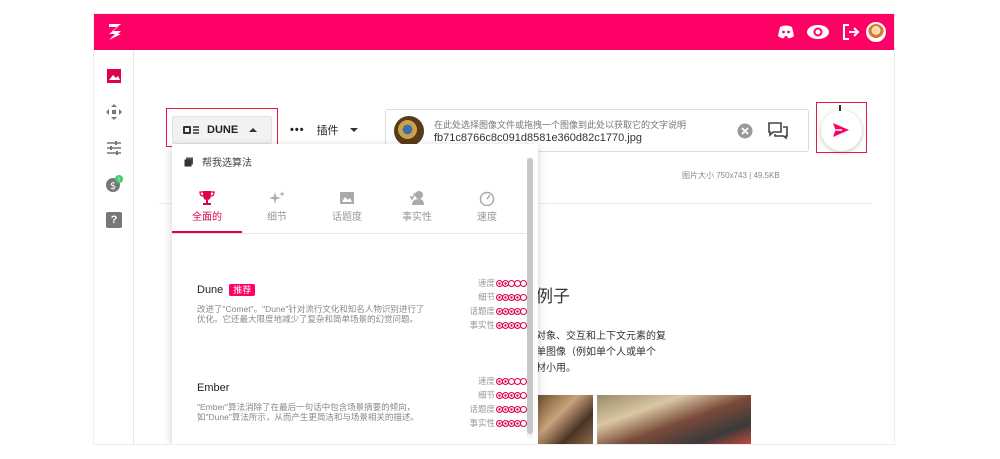 This screenshot has width=1000, height=459. What do you see at coordinates (417, 211) in the screenshot?
I see `tab-factuality: 事实性` at bounding box center [417, 211].